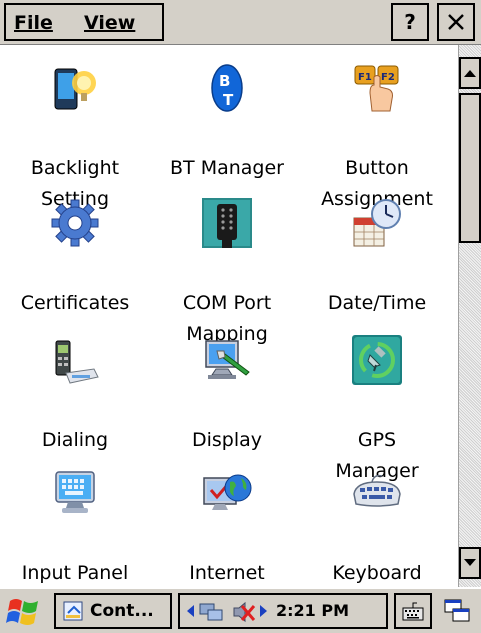 The width and height of the screenshot is (481, 633). Describe the element at coordinates (227, 271) in the screenshot. I see `item-com-port-mapping: COM Port Mapping` at that location.